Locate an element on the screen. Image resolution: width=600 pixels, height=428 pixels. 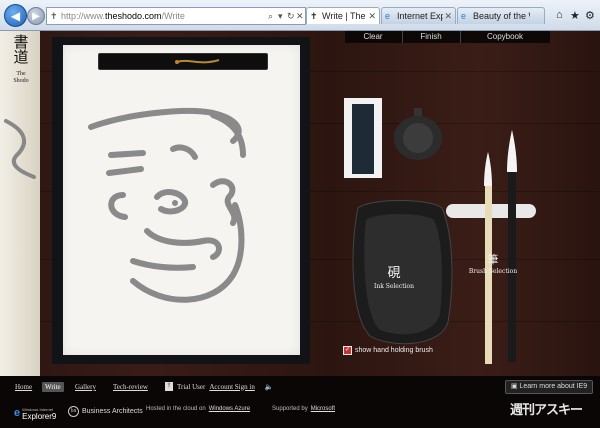
nav-write: Write is located at coordinates (53, 387).